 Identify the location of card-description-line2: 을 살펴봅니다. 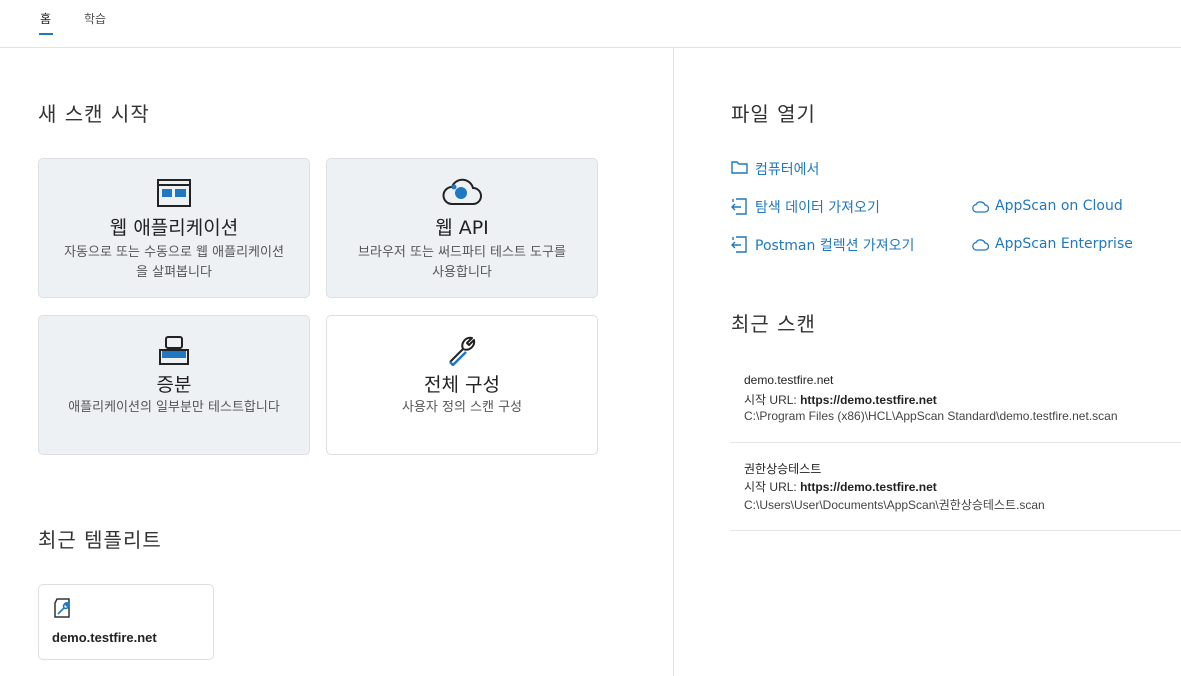
(174, 272).